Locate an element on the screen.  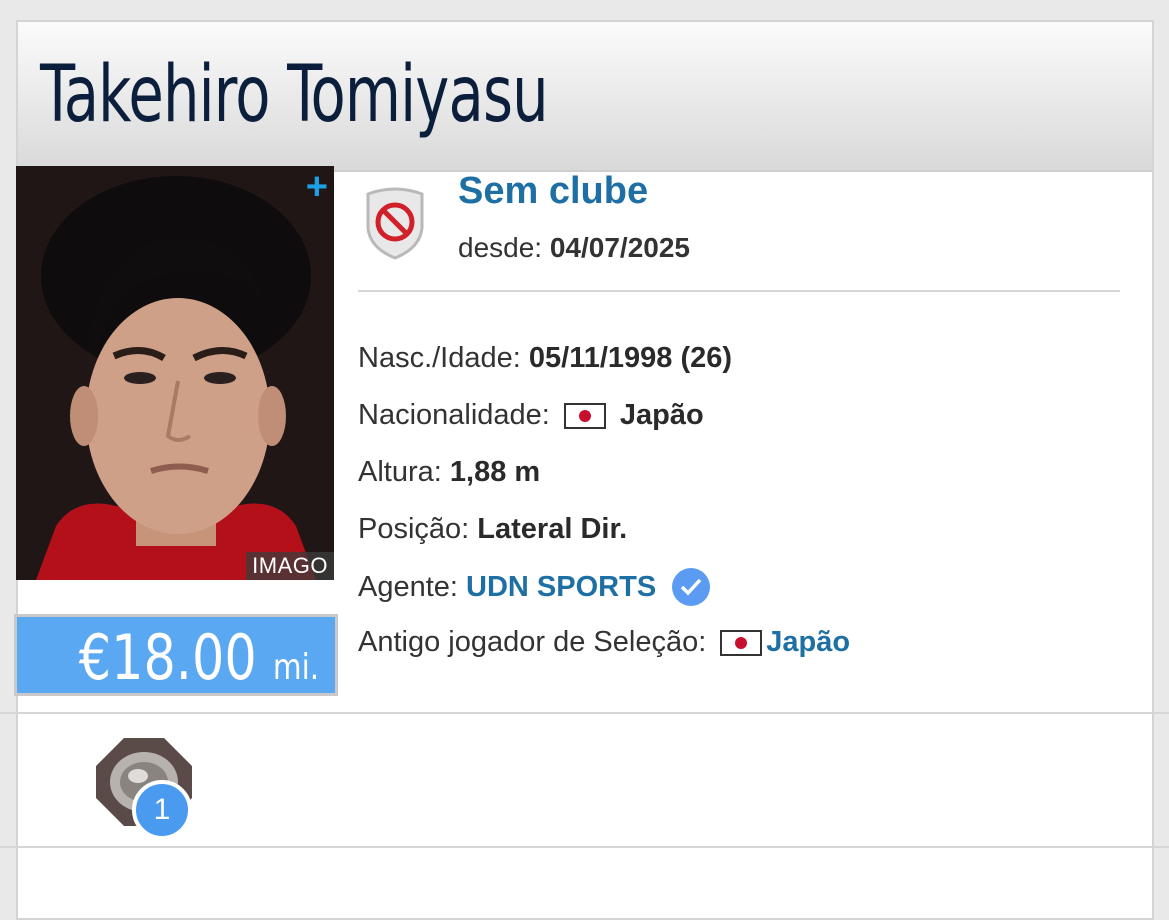
height-value: 1,88 m is located at coordinates (495, 472).